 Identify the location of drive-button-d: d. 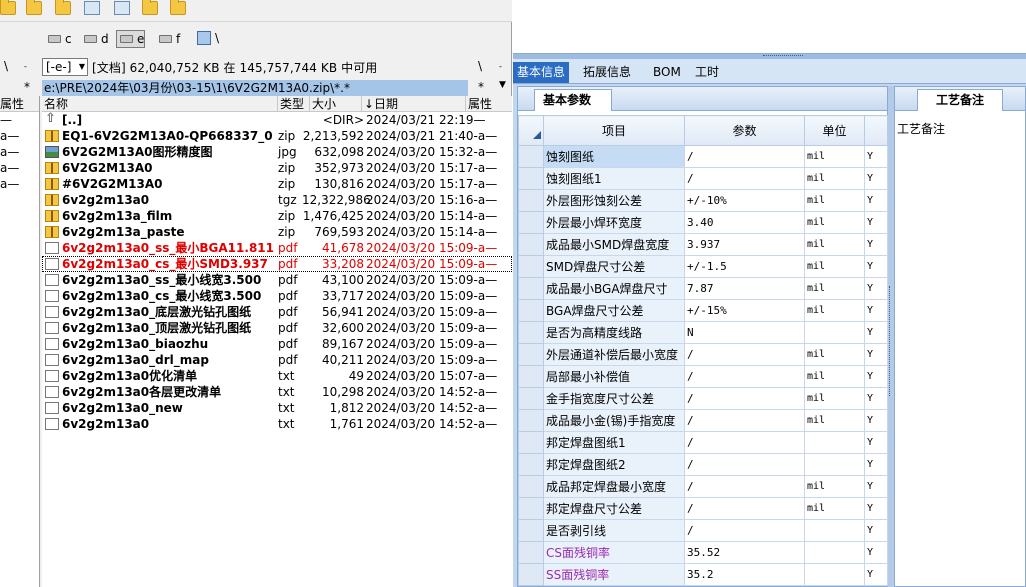
(95, 39).